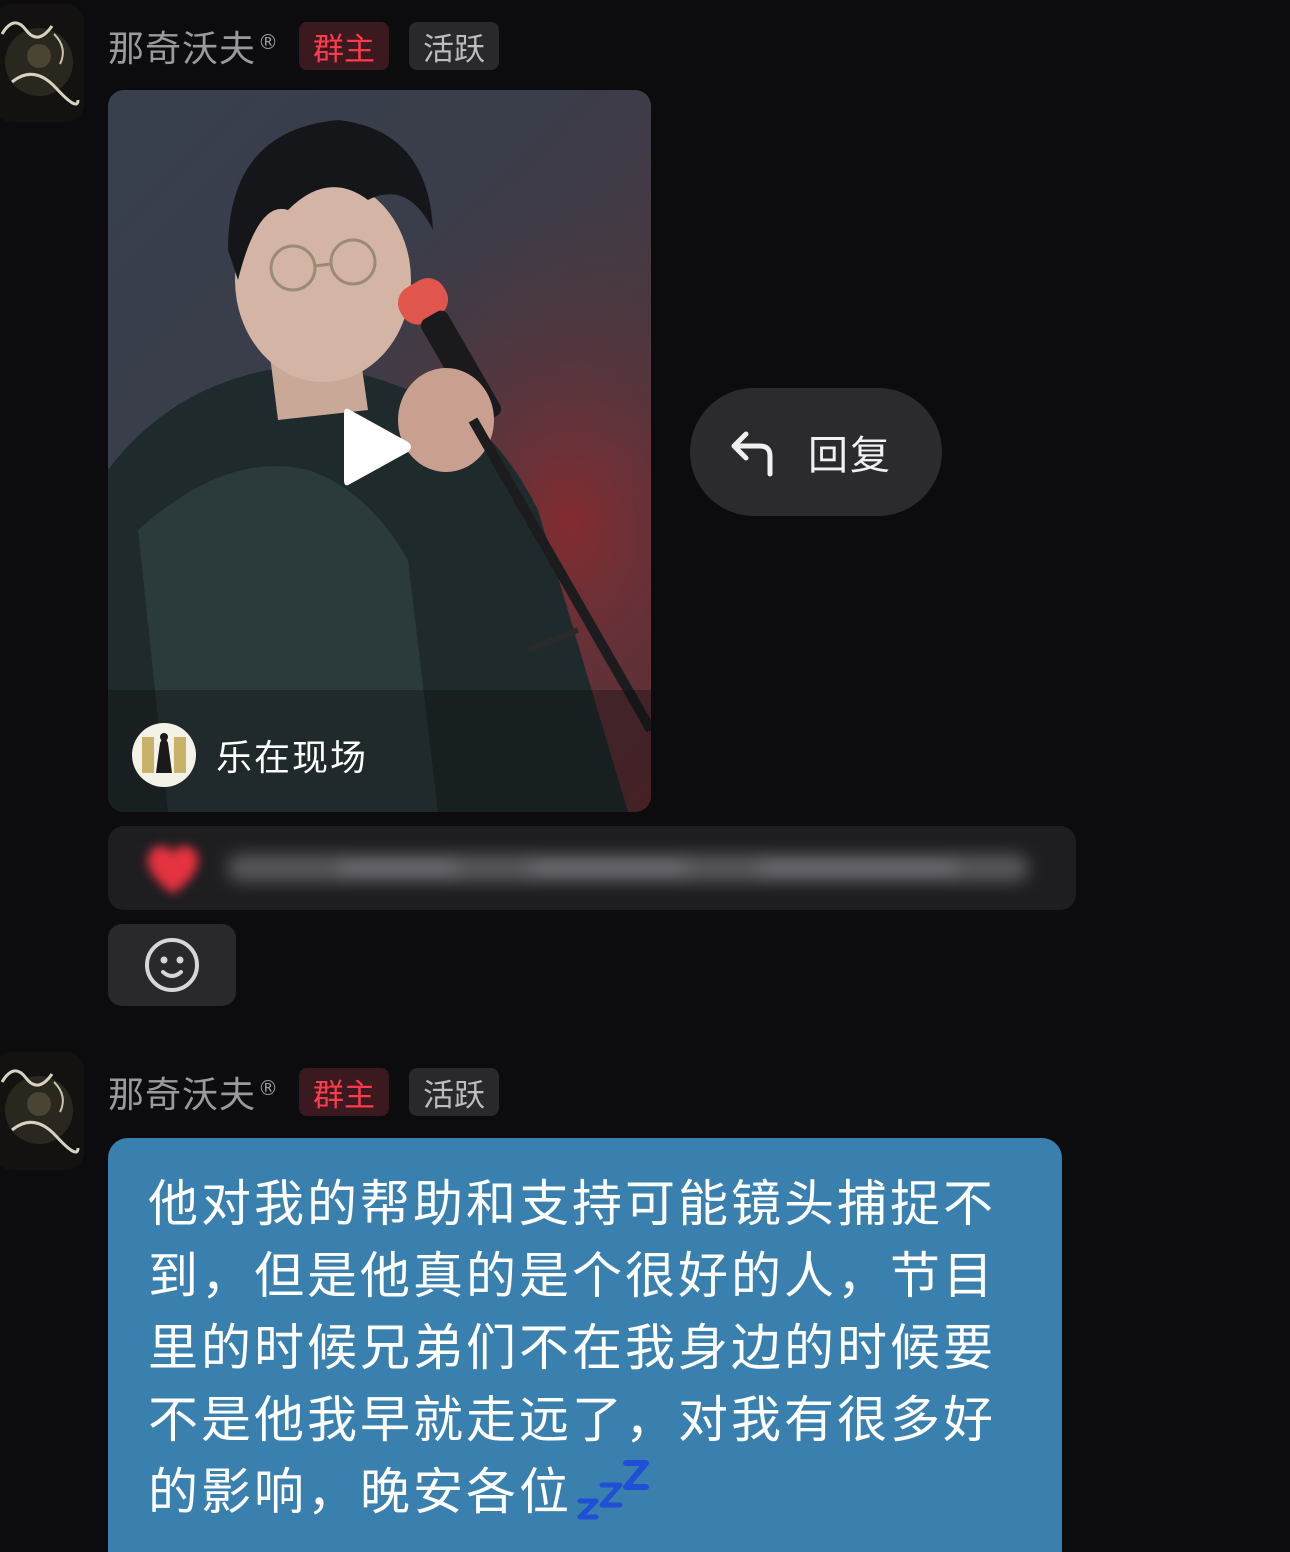 The width and height of the screenshot is (1290, 1552). What do you see at coordinates (378, 447) in the screenshot?
I see `play-icon` at bounding box center [378, 447].